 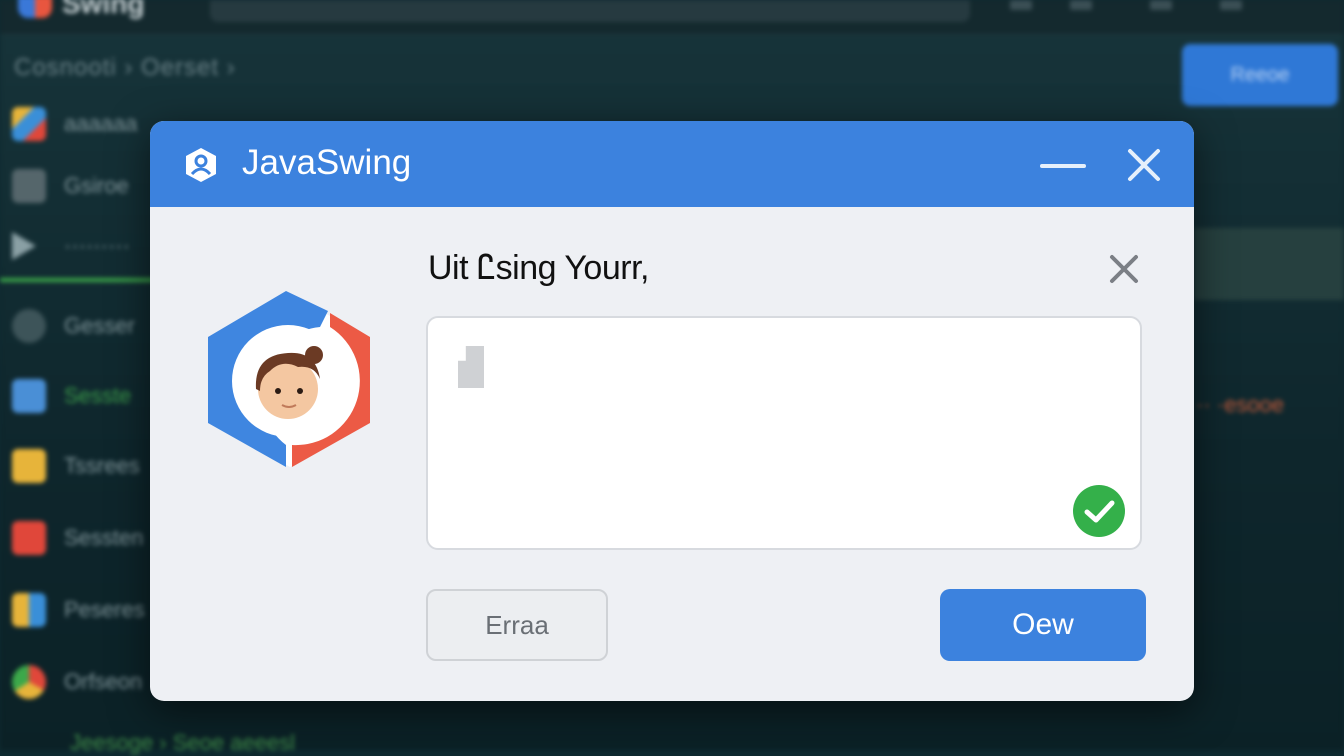 I want to click on sidebar-item-label: Tssrees, so click(x=102, y=465).